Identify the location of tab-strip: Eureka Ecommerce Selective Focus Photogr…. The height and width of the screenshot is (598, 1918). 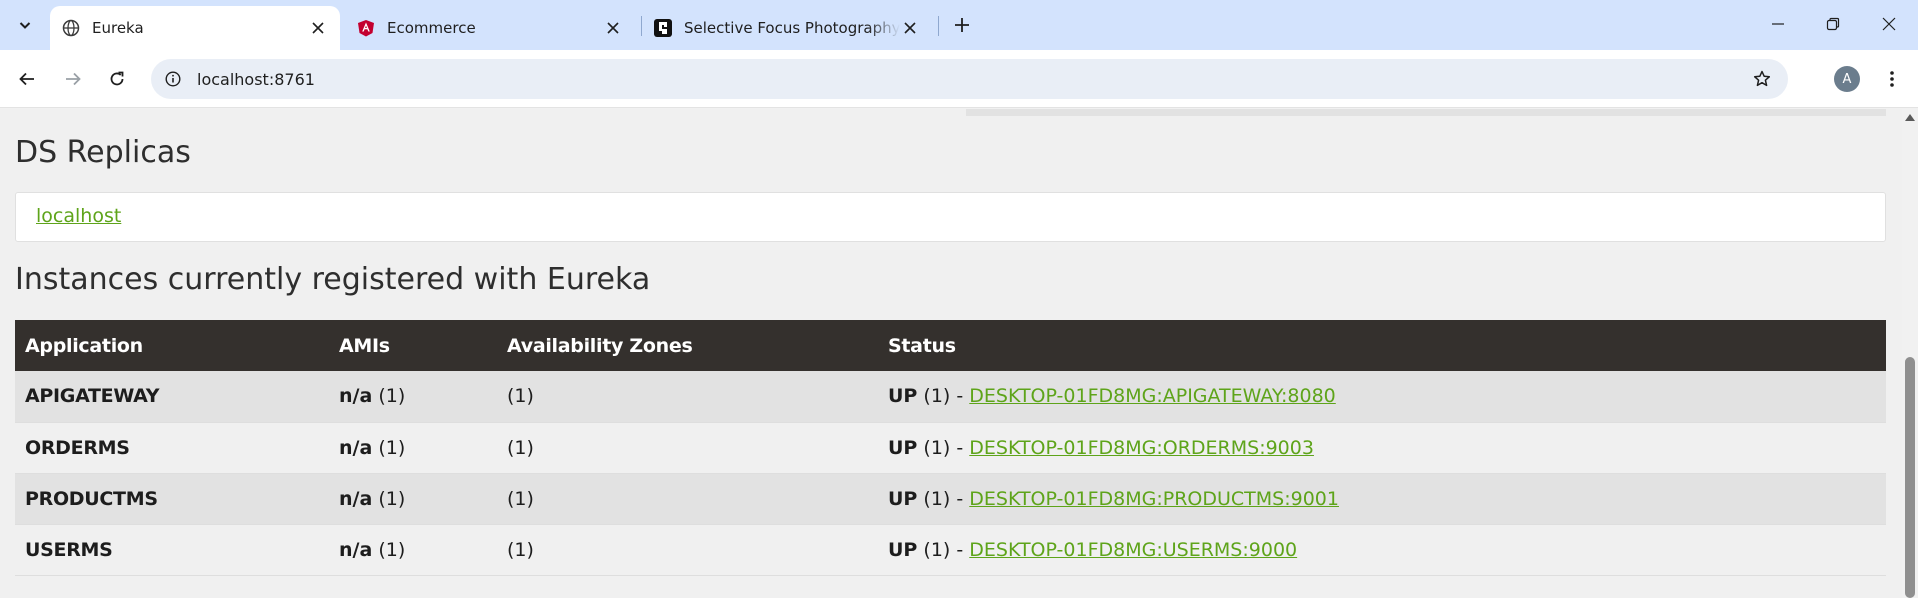
(959, 25).